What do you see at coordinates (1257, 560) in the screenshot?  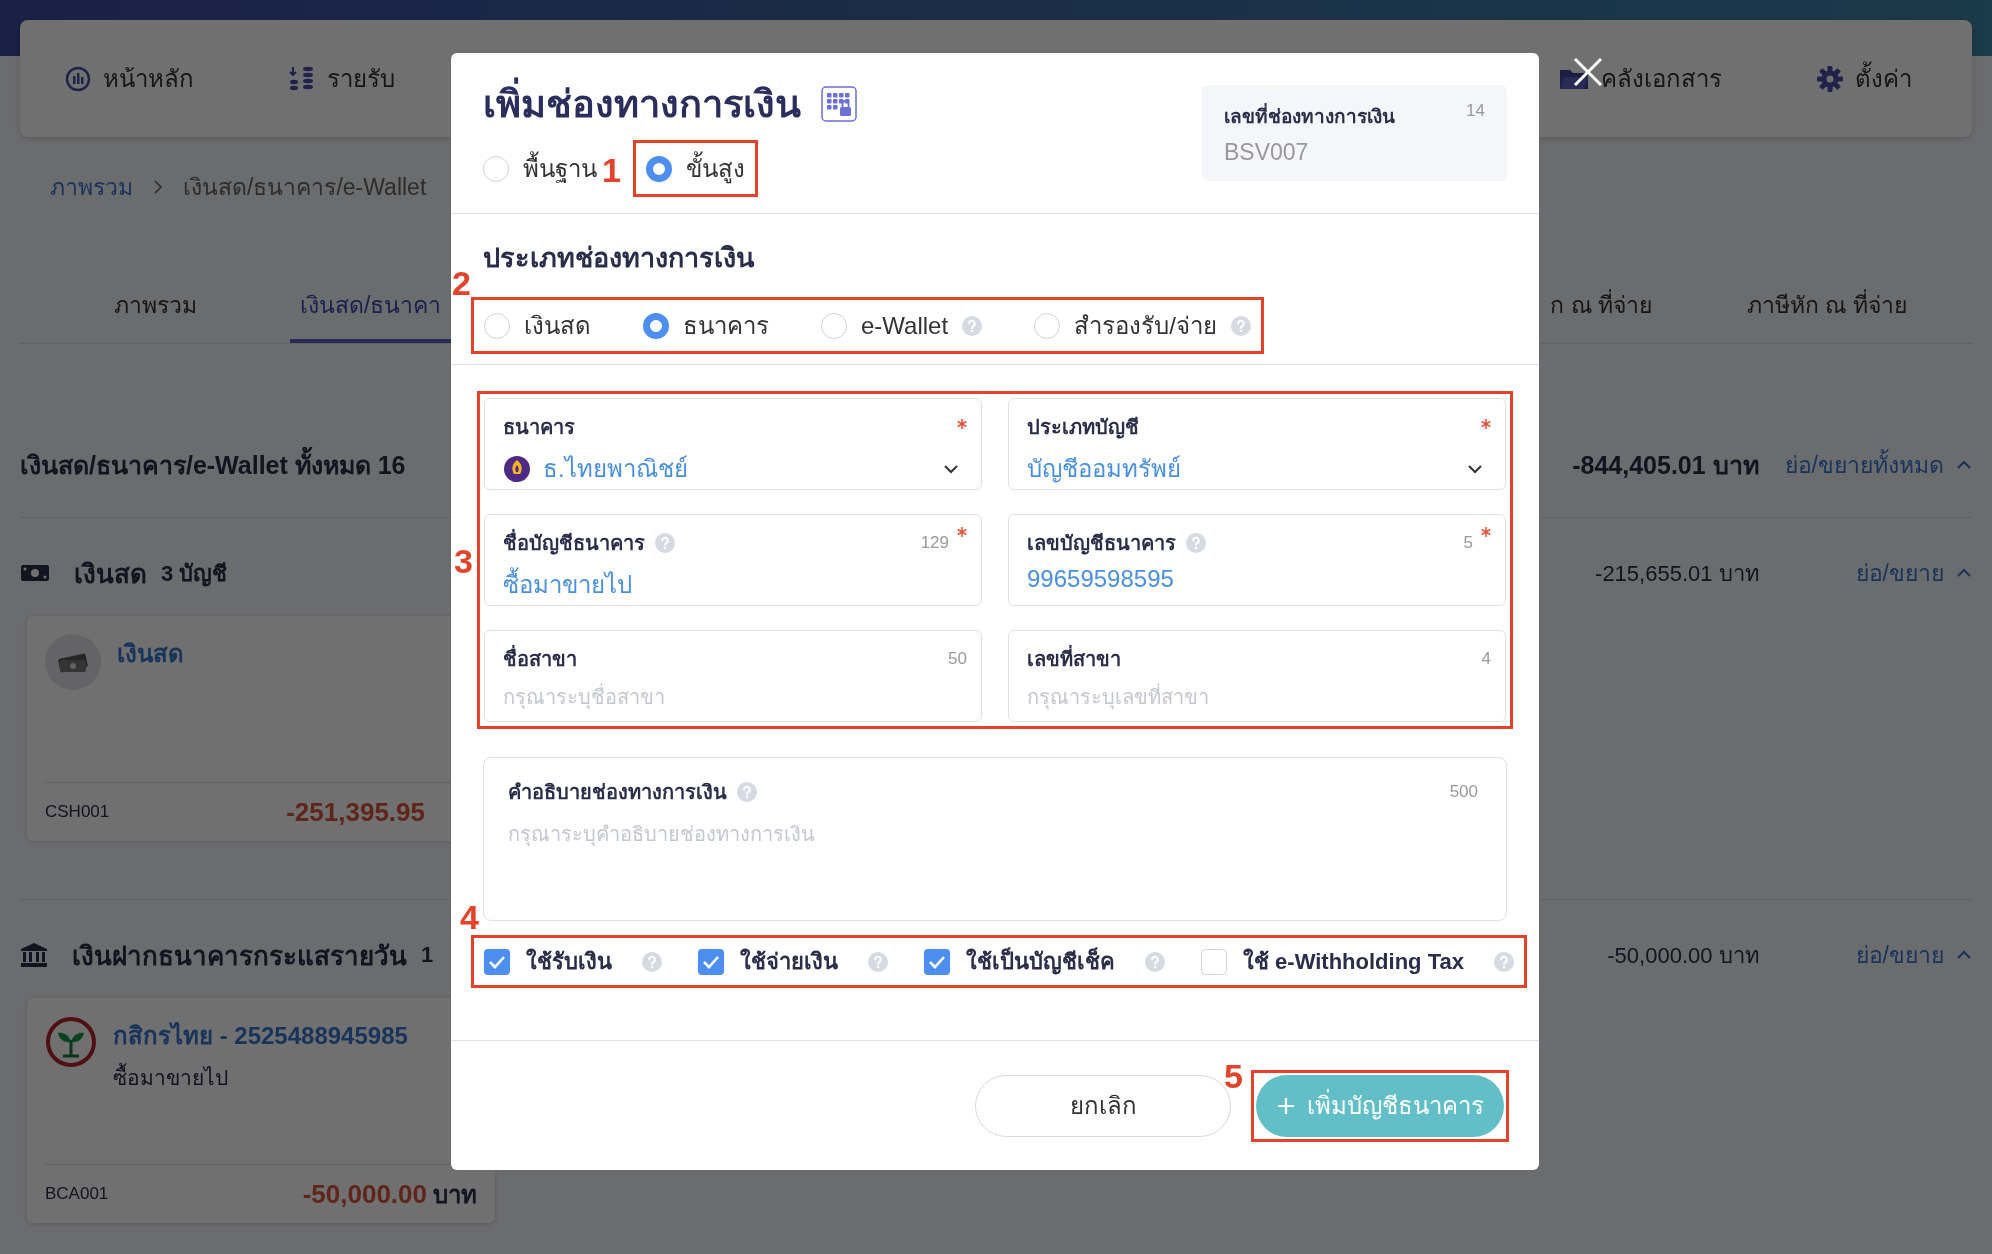 I see `input-field: เลขบัญชีธนาคาร 5 99659598595` at bounding box center [1257, 560].